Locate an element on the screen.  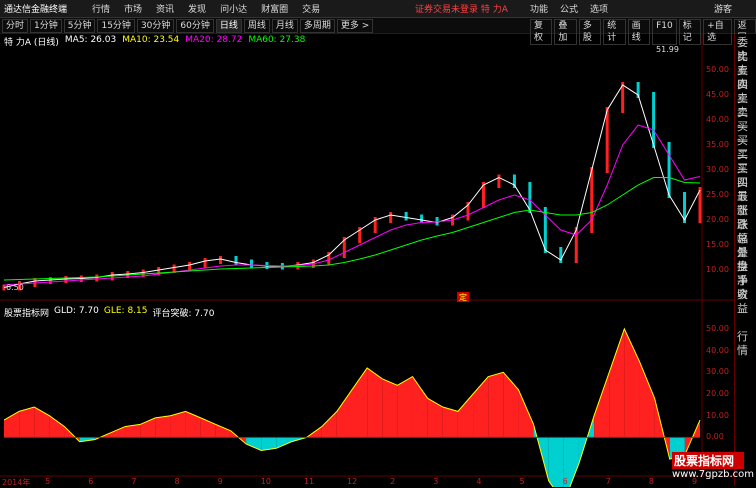
high-price-label: 51.99 is located at coordinates (667, 49).